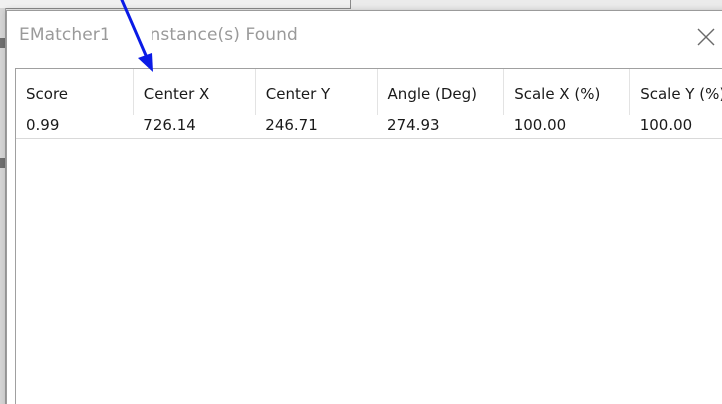 The image size is (722, 404). What do you see at coordinates (540, 125) in the screenshot?
I see `cell-scale-x: 100.00` at bounding box center [540, 125].